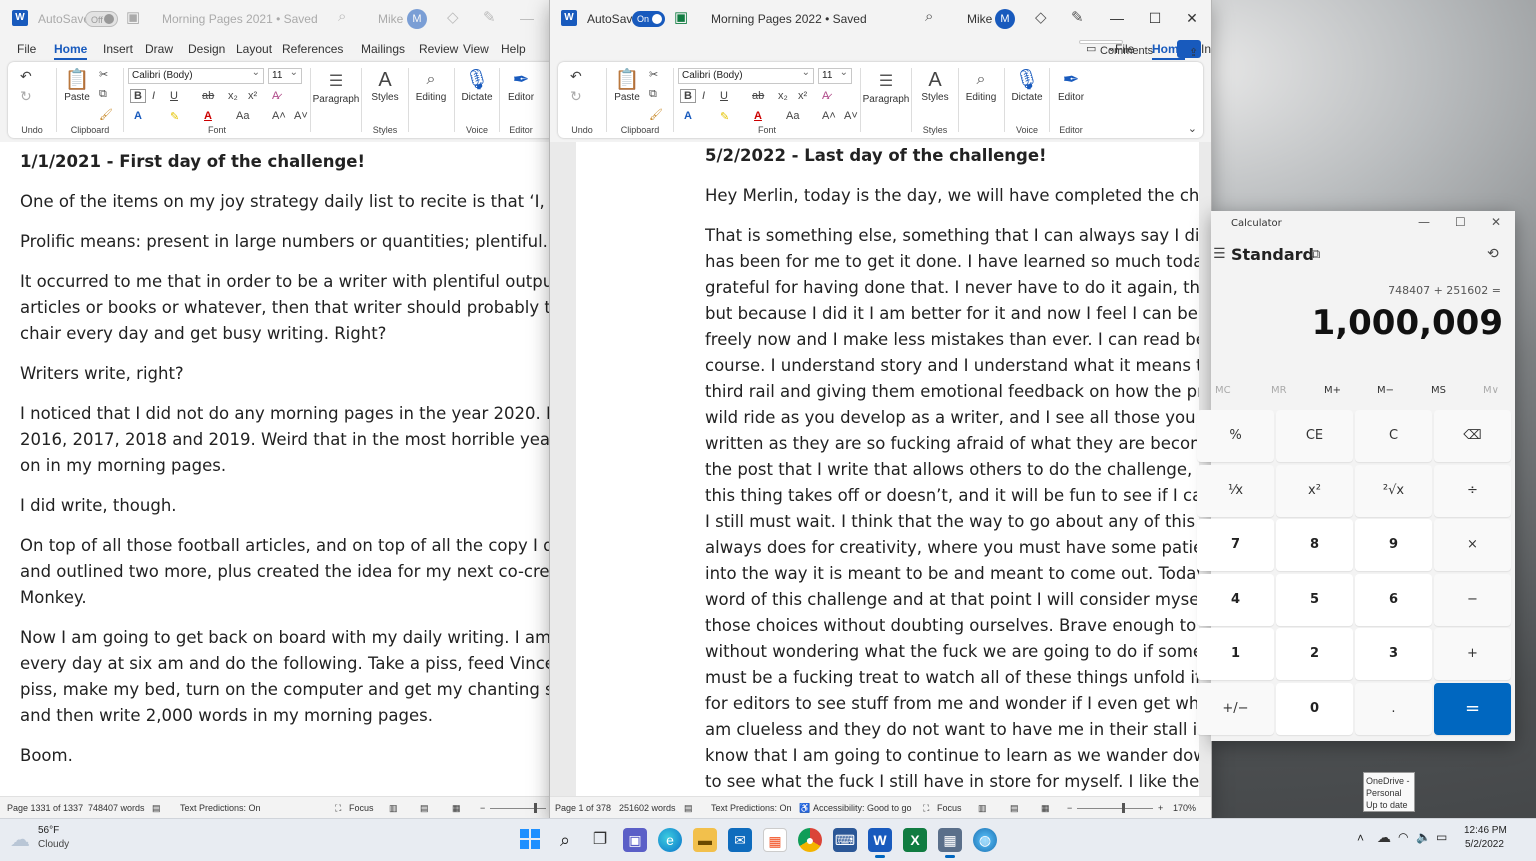 The image size is (1536, 861). Describe the element at coordinates (206, 49) in the screenshot. I see `tab-design: Design` at that location.